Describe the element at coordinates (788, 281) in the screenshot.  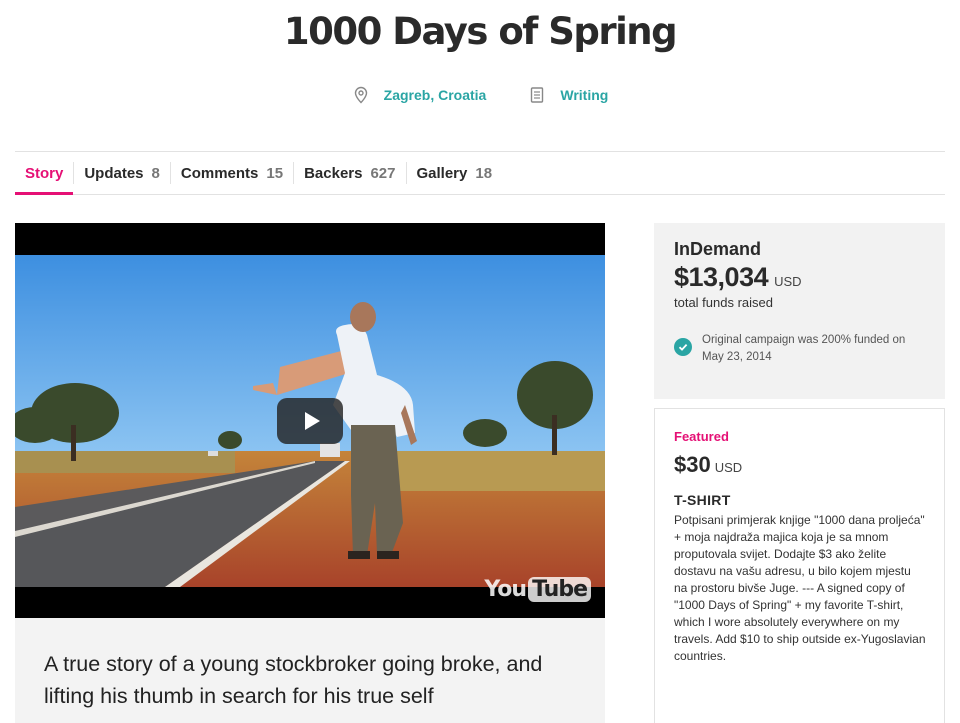
I see `funds-currency: USD` at that location.